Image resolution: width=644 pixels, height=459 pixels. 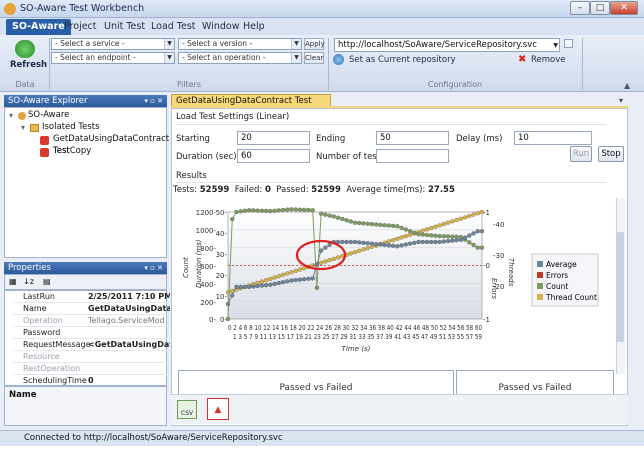 I want to click on clear-button: Clear, so click(x=314, y=58).